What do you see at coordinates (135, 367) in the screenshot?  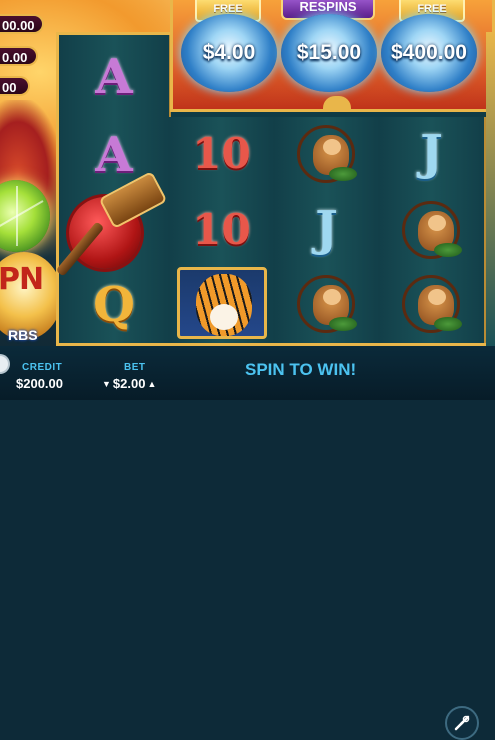 I see `bet-label: BET` at bounding box center [135, 367].